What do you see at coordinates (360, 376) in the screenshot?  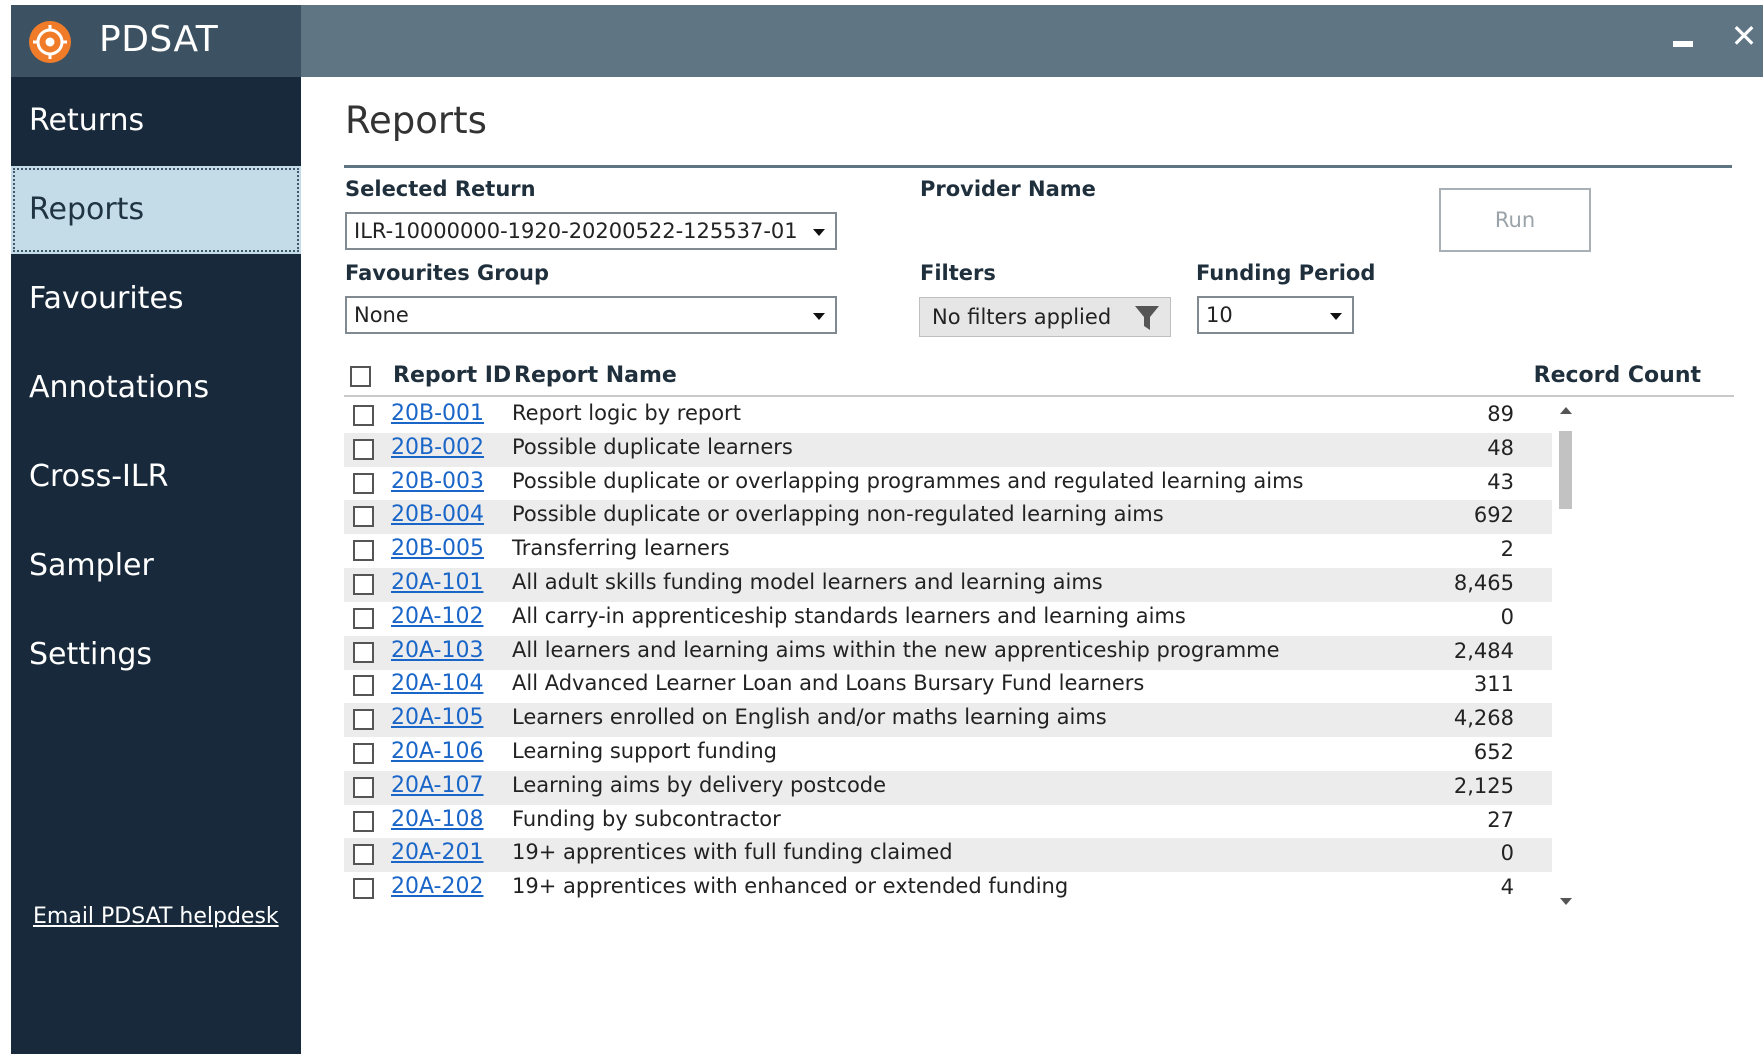 I see `select-all-checkbox` at bounding box center [360, 376].